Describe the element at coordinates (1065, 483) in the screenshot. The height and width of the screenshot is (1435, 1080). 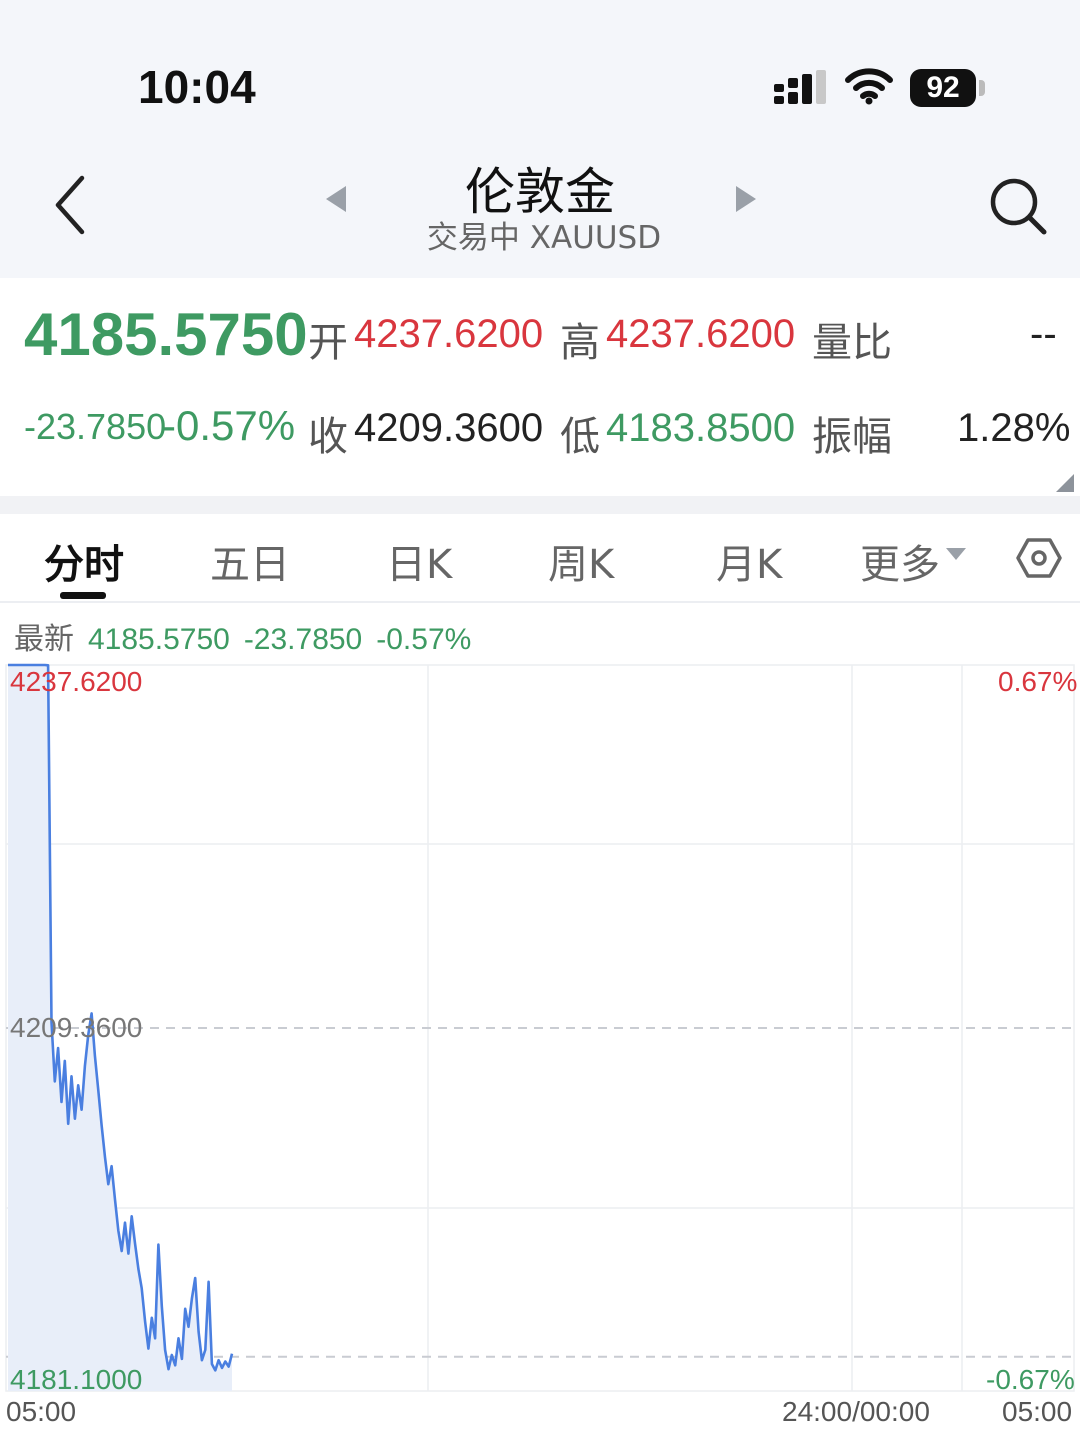
I see `expand-corner-icon` at that location.